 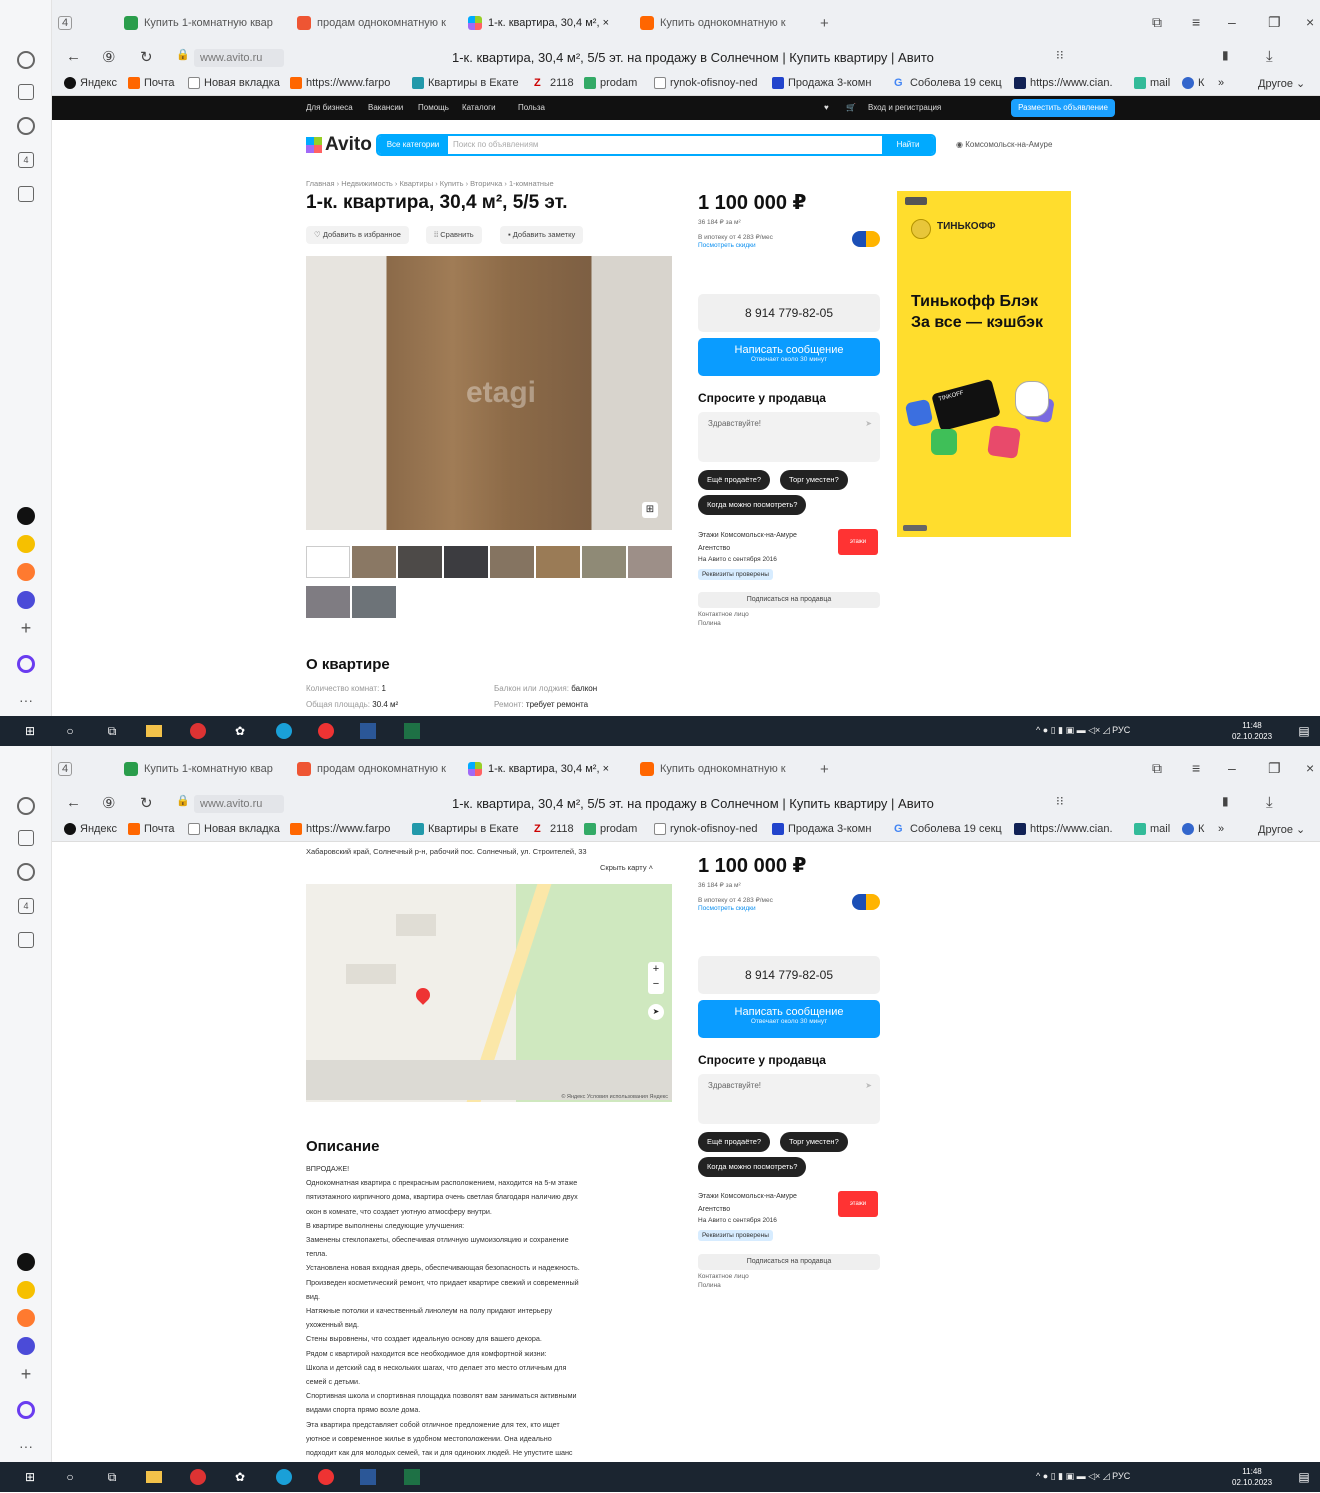 I want to click on bookmark-icon: ▮, so click(x=1225, y=55).